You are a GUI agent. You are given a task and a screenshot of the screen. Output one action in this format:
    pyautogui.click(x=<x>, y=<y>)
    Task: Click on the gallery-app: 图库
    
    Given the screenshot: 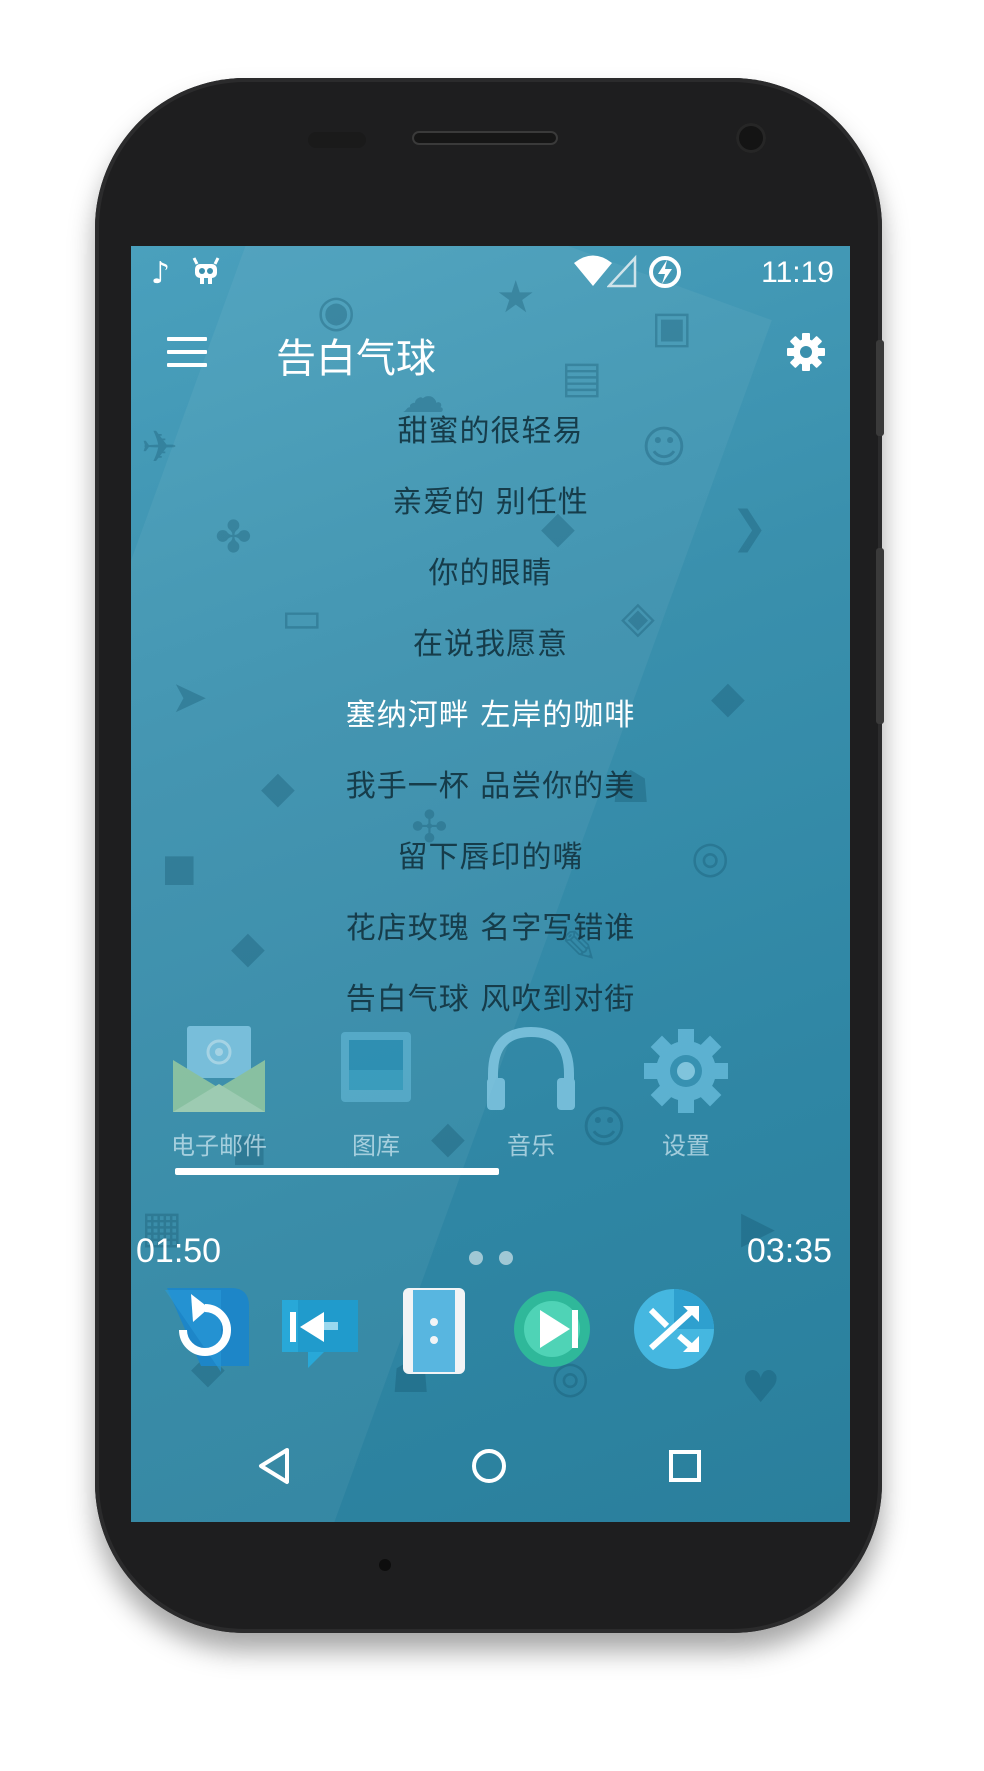 What is the action you would take?
    pyautogui.click(x=376, y=1093)
    